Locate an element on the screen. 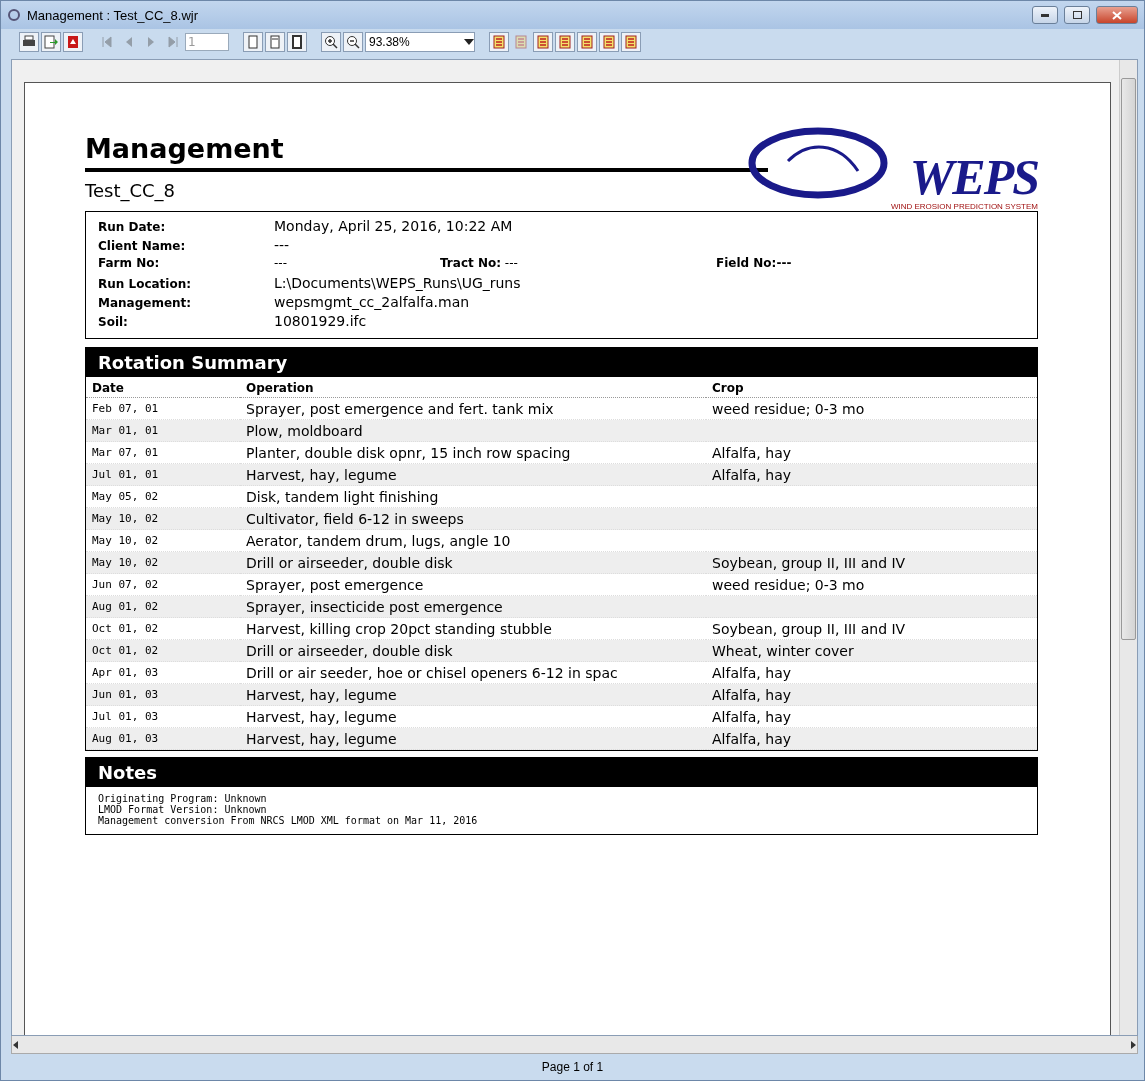 This screenshot has height=1081, width=1145. table-cell: Oct 01, 02 is located at coordinates (163, 651).